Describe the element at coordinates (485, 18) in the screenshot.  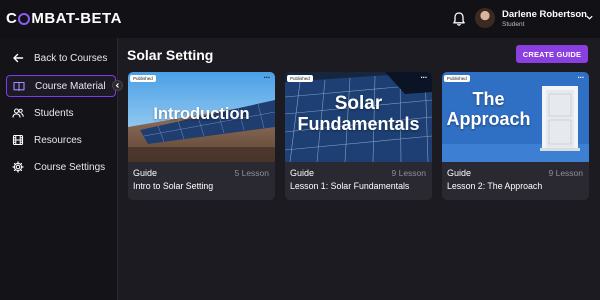
I see `avatar` at that location.